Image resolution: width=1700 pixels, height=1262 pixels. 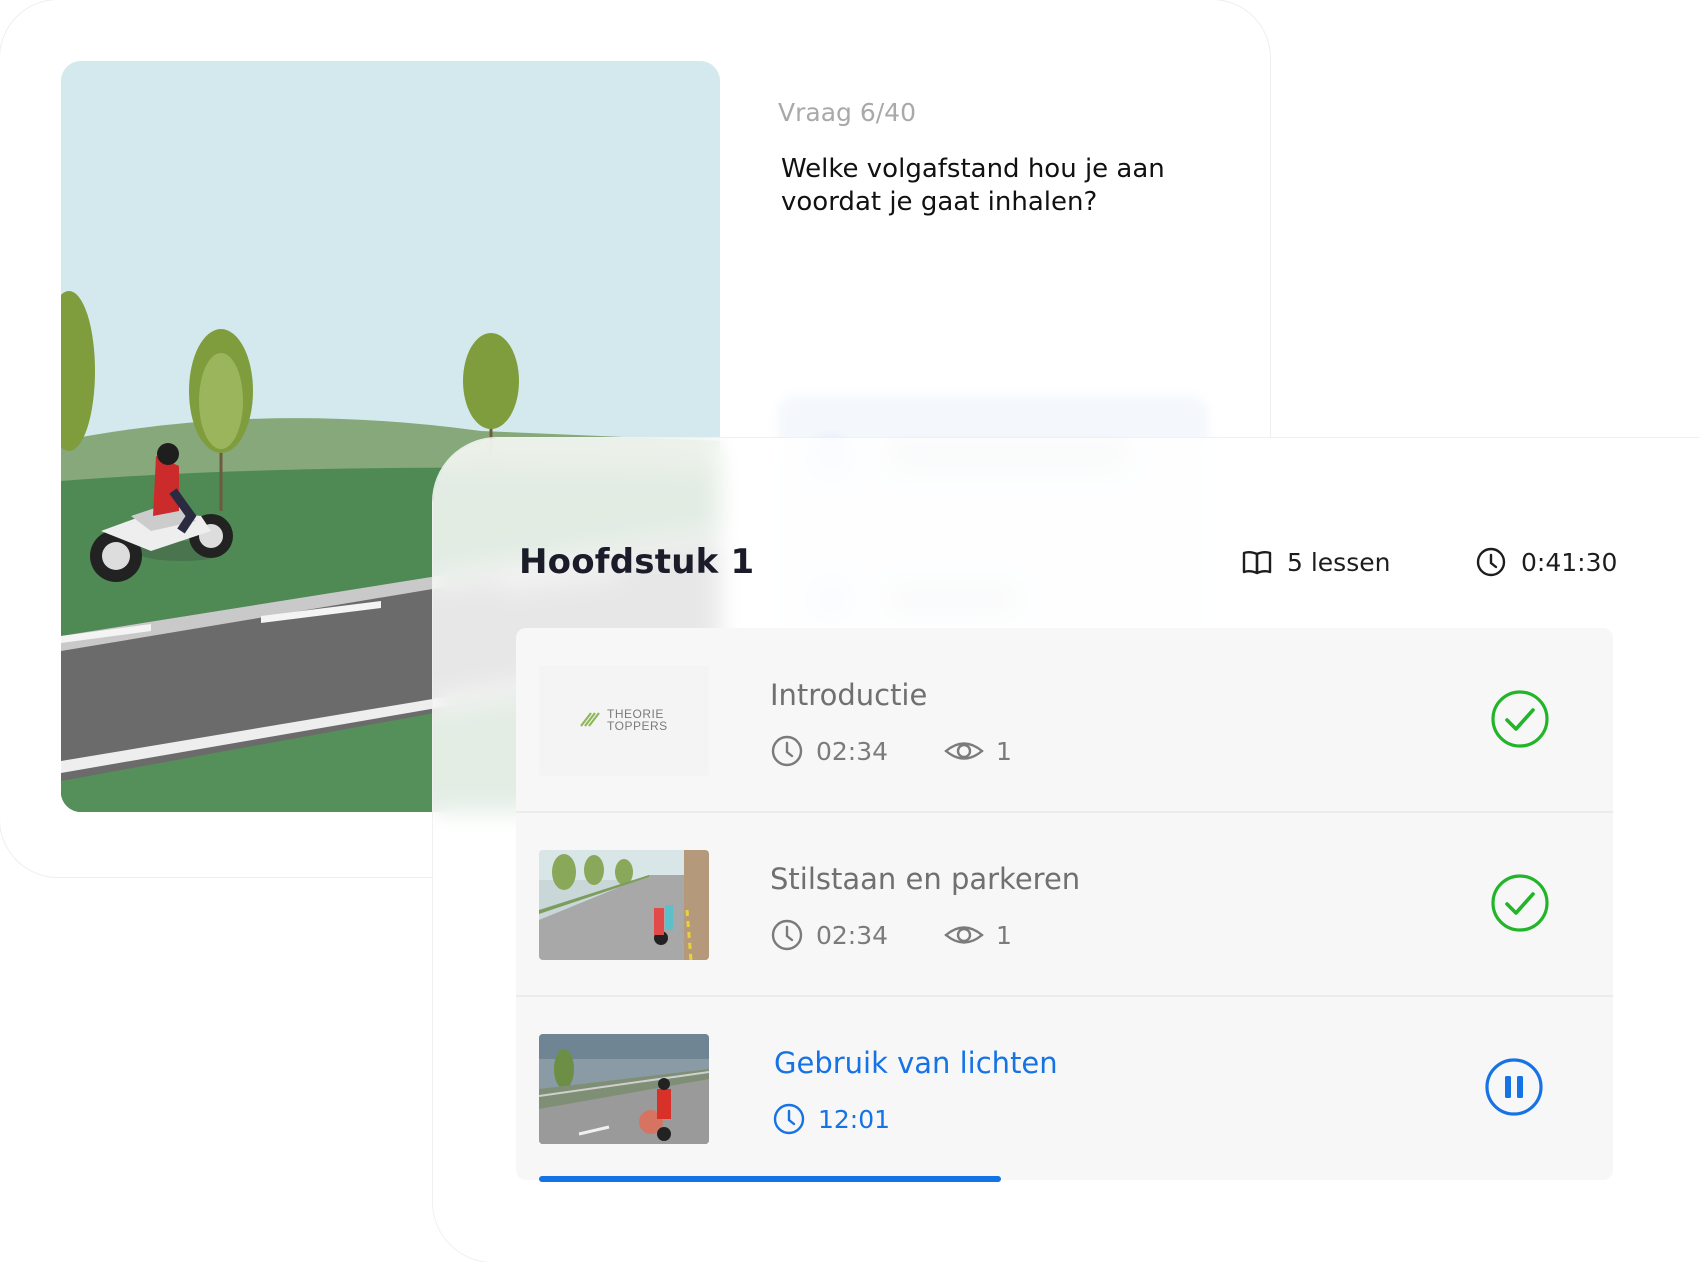 What do you see at coordinates (770, 1179) in the screenshot?
I see `lesson-progress-fill` at bounding box center [770, 1179].